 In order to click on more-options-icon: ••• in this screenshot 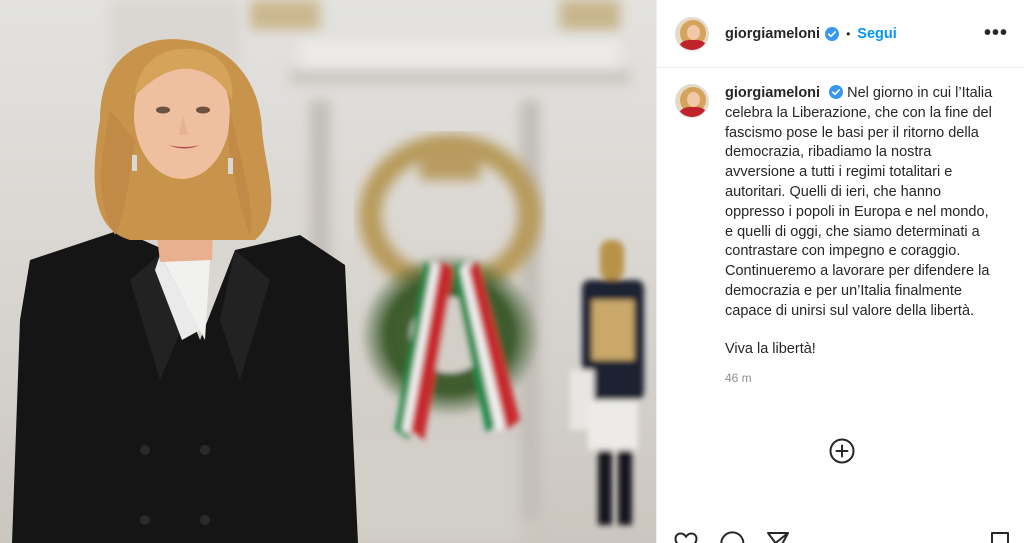, I will do `click(996, 33)`.